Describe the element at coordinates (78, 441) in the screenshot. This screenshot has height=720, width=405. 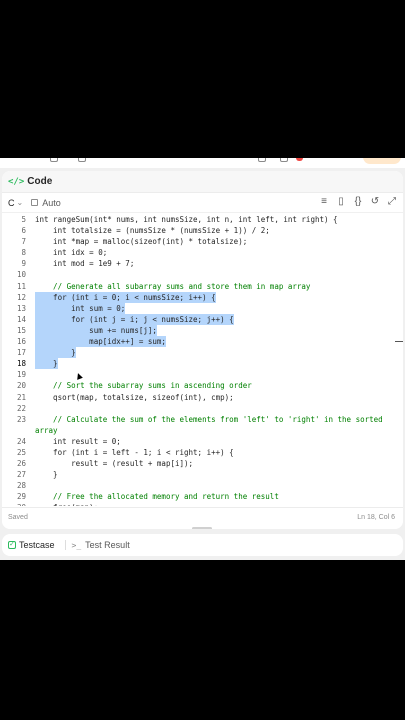
I see `code-text: int result = 0;` at that location.